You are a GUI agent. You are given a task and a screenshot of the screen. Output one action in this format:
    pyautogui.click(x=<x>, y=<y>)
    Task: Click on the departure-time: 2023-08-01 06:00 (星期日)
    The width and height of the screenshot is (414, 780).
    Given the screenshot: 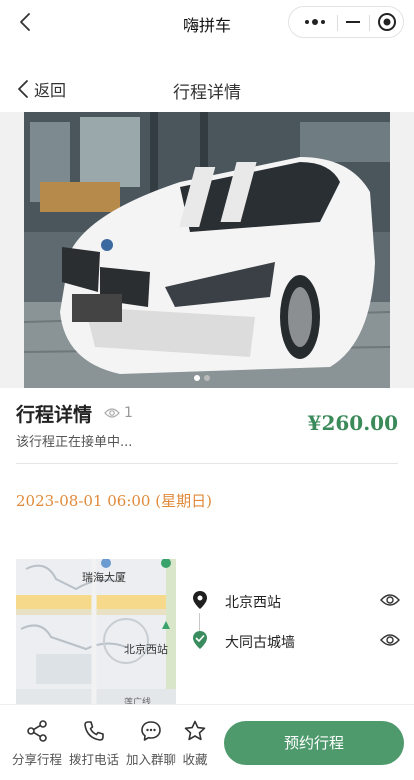 What is the action you would take?
    pyautogui.click(x=114, y=501)
    